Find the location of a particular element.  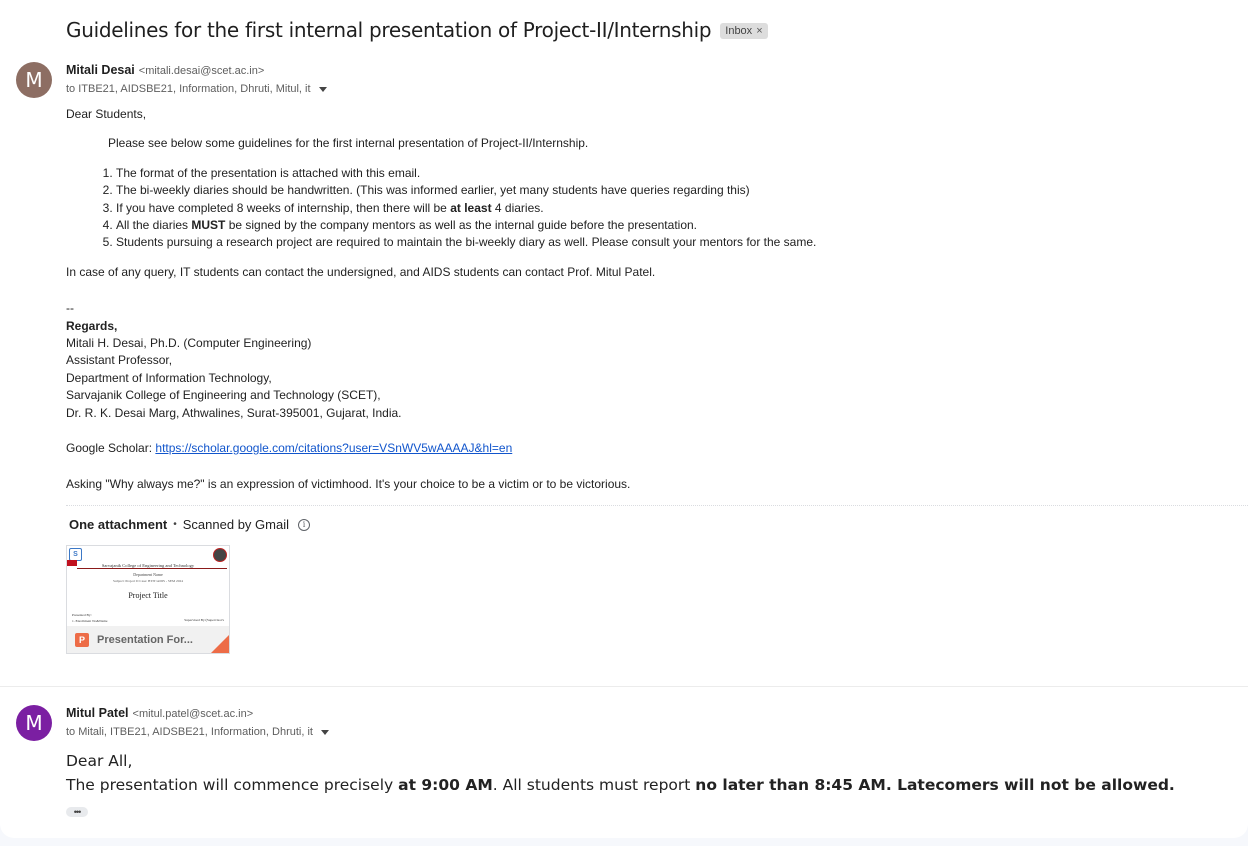

preview-title: Project Title is located at coordinates (148, 595).